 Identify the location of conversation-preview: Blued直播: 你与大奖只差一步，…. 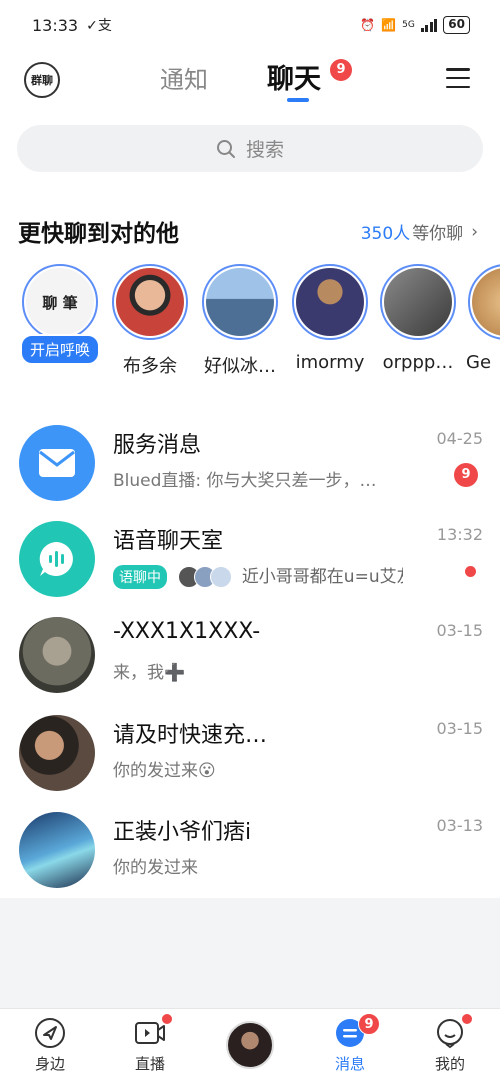
(245, 481).